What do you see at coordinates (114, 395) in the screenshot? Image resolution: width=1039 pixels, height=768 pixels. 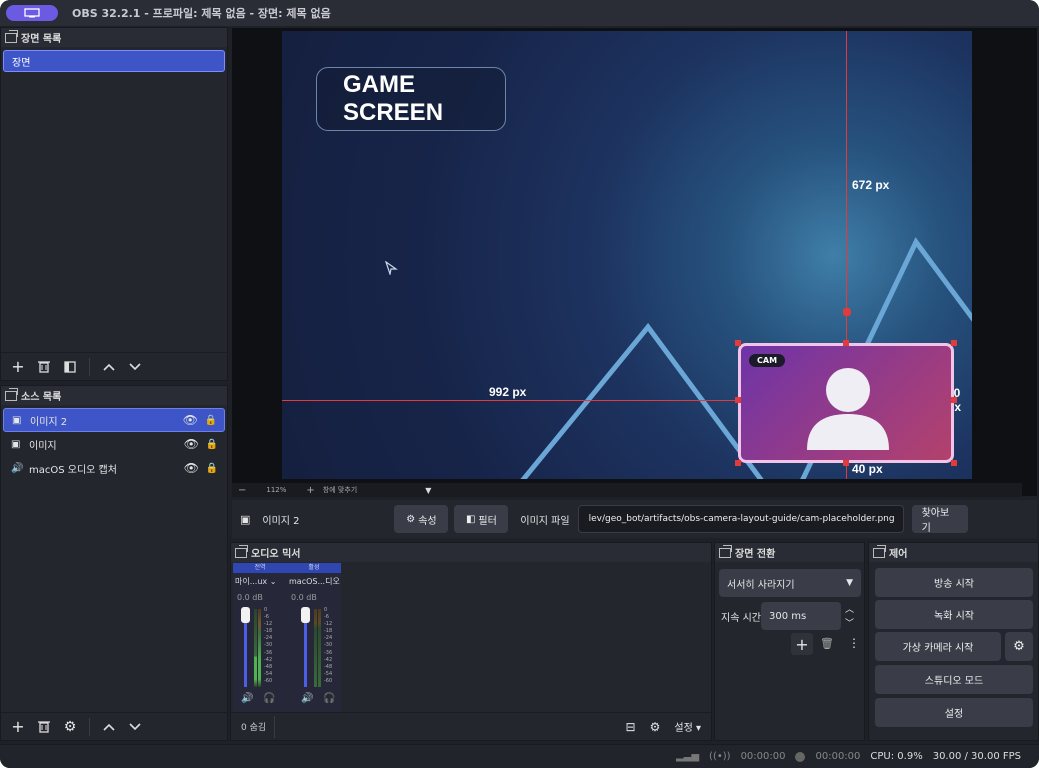 I see `sources-dock-header: 소스 목록` at bounding box center [114, 395].